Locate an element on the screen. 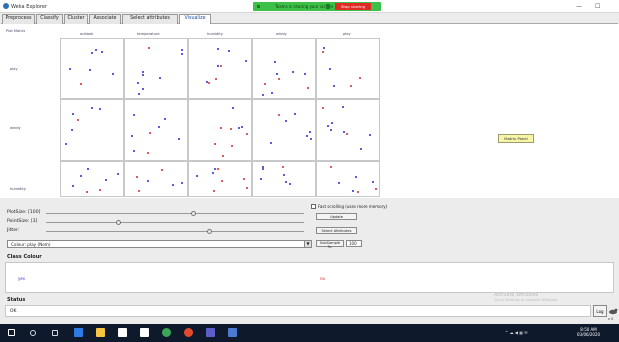 Image resolution: width=619 pixels, height=342 pixels. column-label-windy: windy is located at coordinates (281, 34).